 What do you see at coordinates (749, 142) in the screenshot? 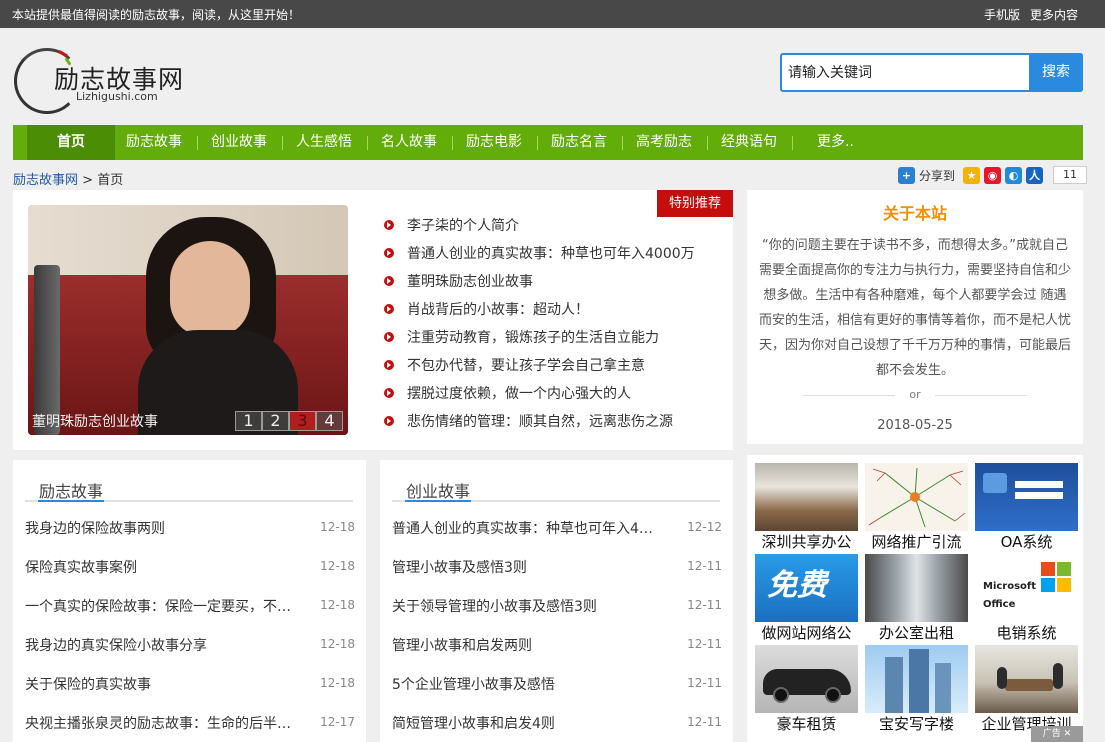
I see `nav-classic-sentences: 经典语句` at bounding box center [749, 142].